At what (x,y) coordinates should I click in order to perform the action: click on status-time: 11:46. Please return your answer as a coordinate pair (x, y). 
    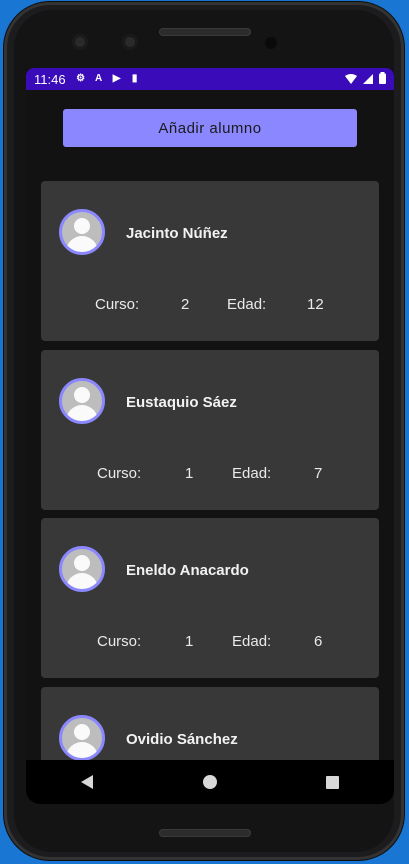
    Looking at the image, I should click on (50, 79).